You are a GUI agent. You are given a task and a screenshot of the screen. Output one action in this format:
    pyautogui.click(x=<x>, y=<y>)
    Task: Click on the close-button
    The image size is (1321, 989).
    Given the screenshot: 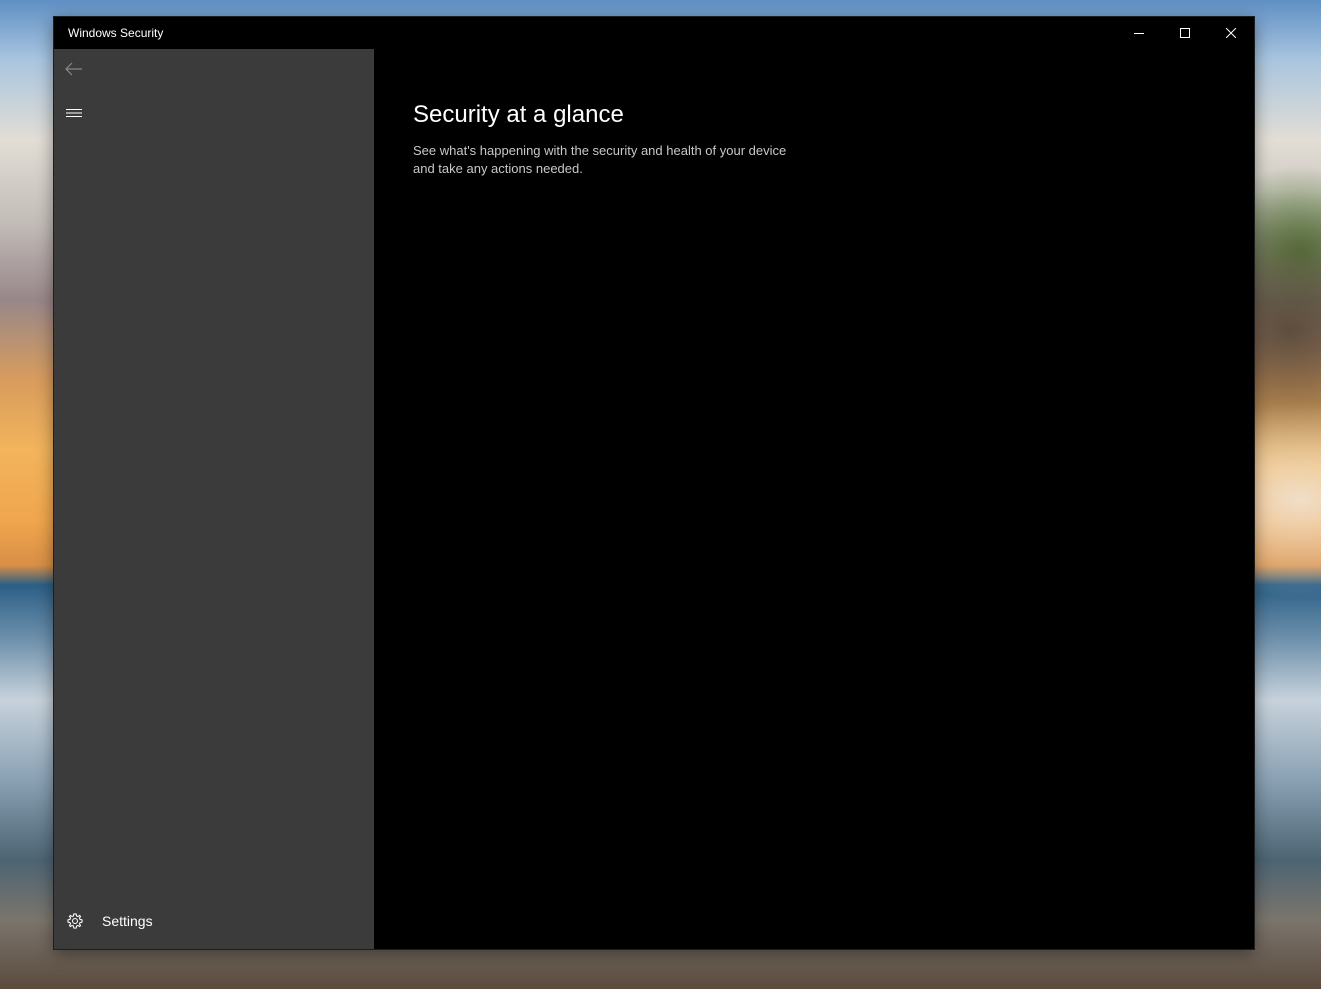 What is the action you would take?
    pyautogui.click(x=1231, y=33)
    